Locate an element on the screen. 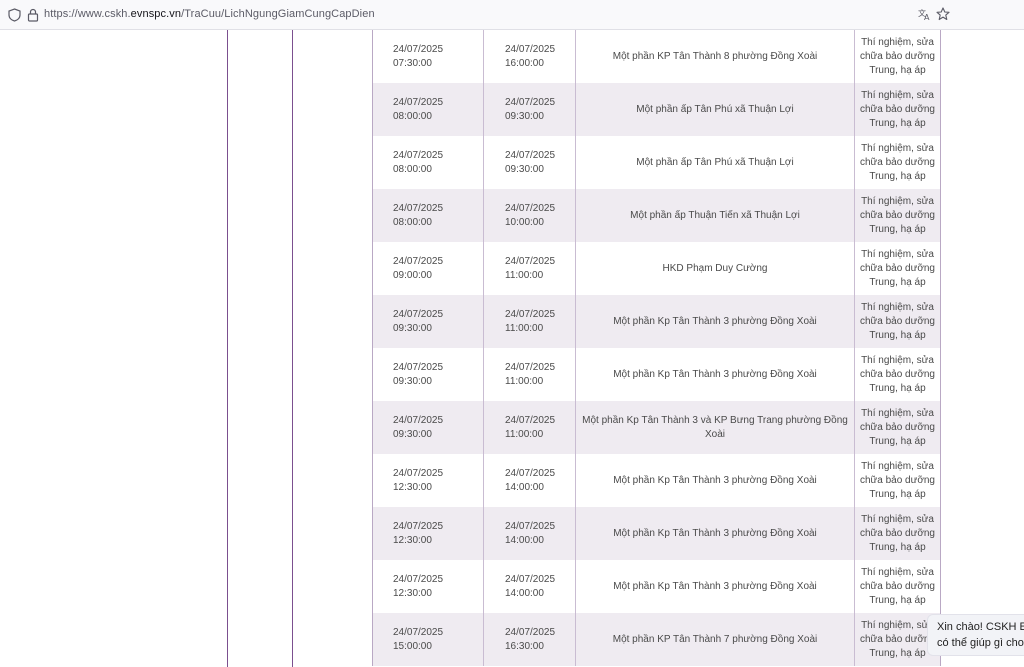 This screenshot has height=667, width=1024. shield-icon is located at coordinates (14, 15).